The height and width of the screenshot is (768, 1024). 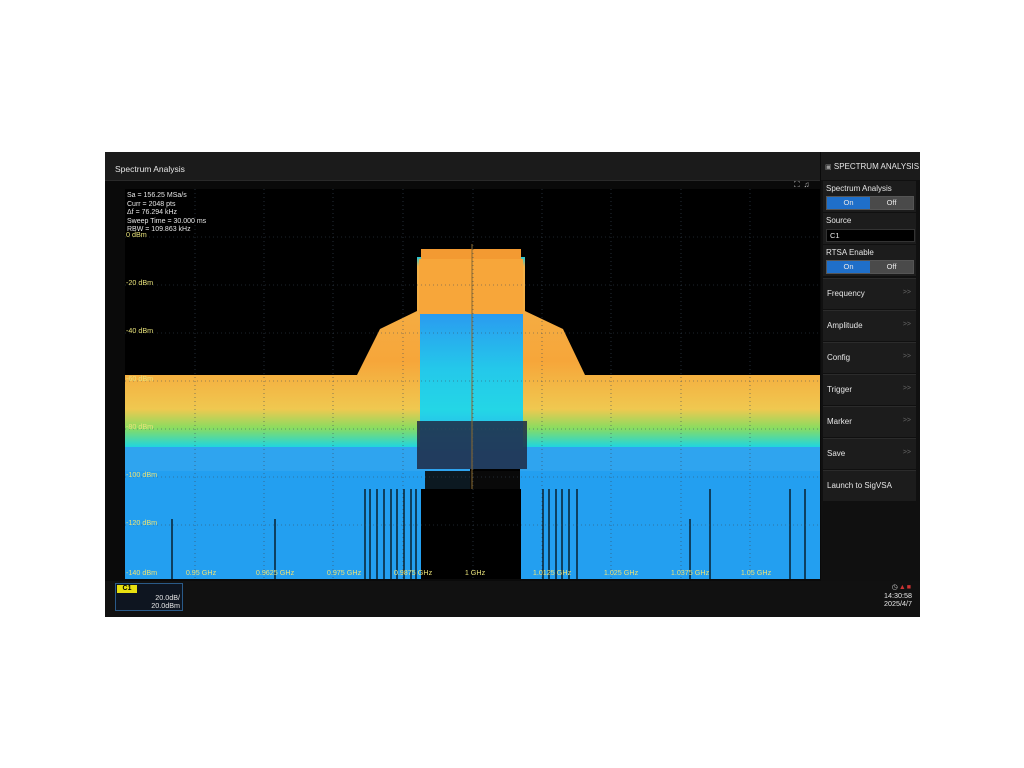 What do you see at coordinates (848, 203) in the screenshot?
I see `spectrum-analysis-on: On` at bounding box center [848, 203].